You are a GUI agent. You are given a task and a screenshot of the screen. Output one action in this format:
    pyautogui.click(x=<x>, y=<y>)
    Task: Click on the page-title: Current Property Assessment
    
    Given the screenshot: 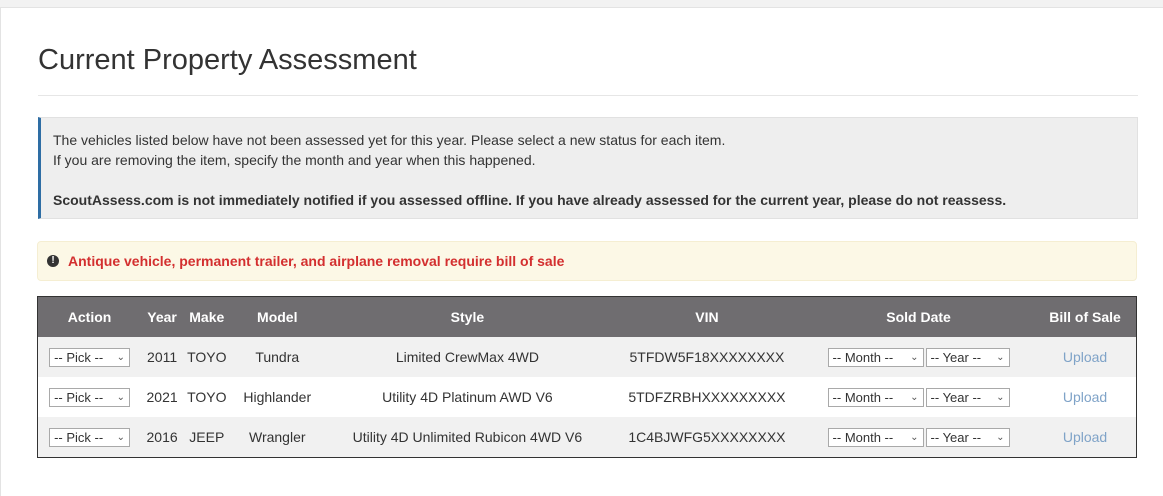 What is the action you would take?
    pyautogui.click(x=227, y=60)
    